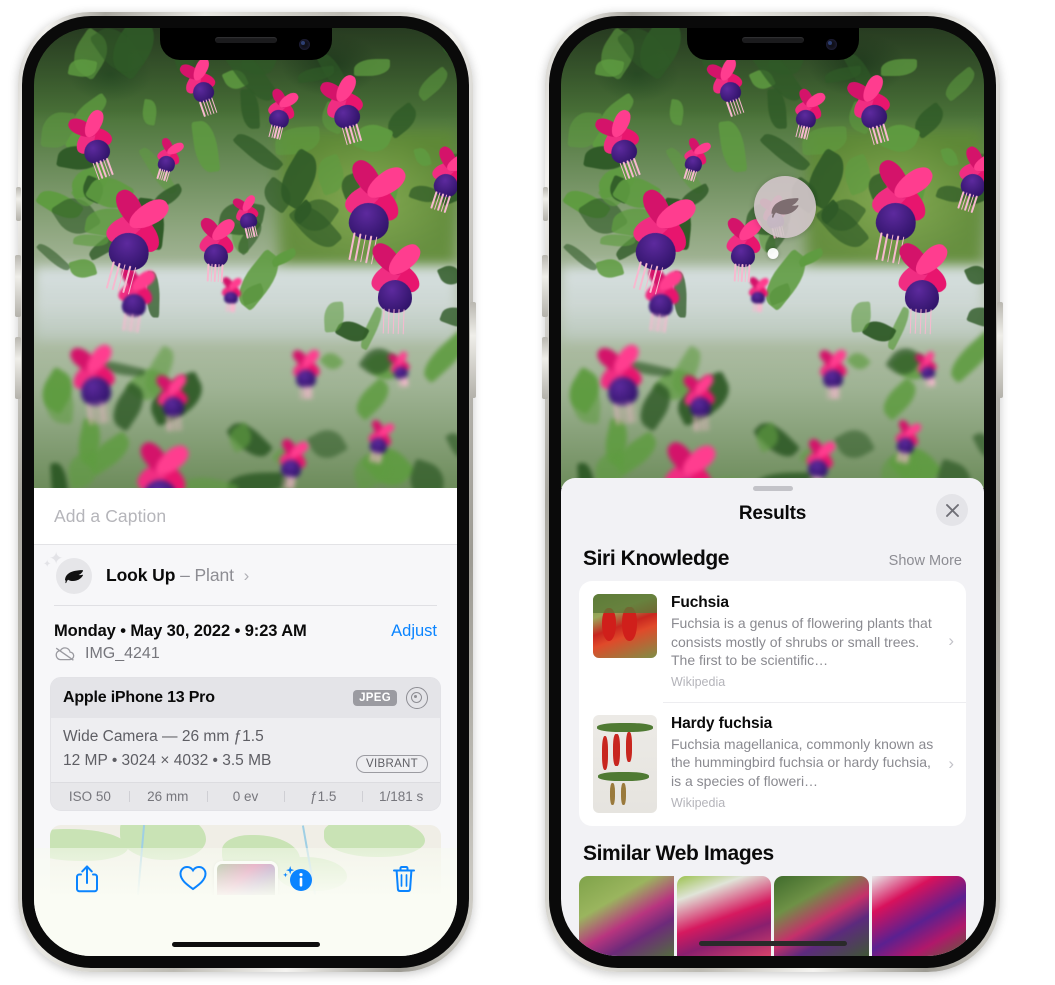 This screenshot has height=985, width=1055. I want to click on siri-knowledge-title: Siri Knowledge, so click(656, 558).